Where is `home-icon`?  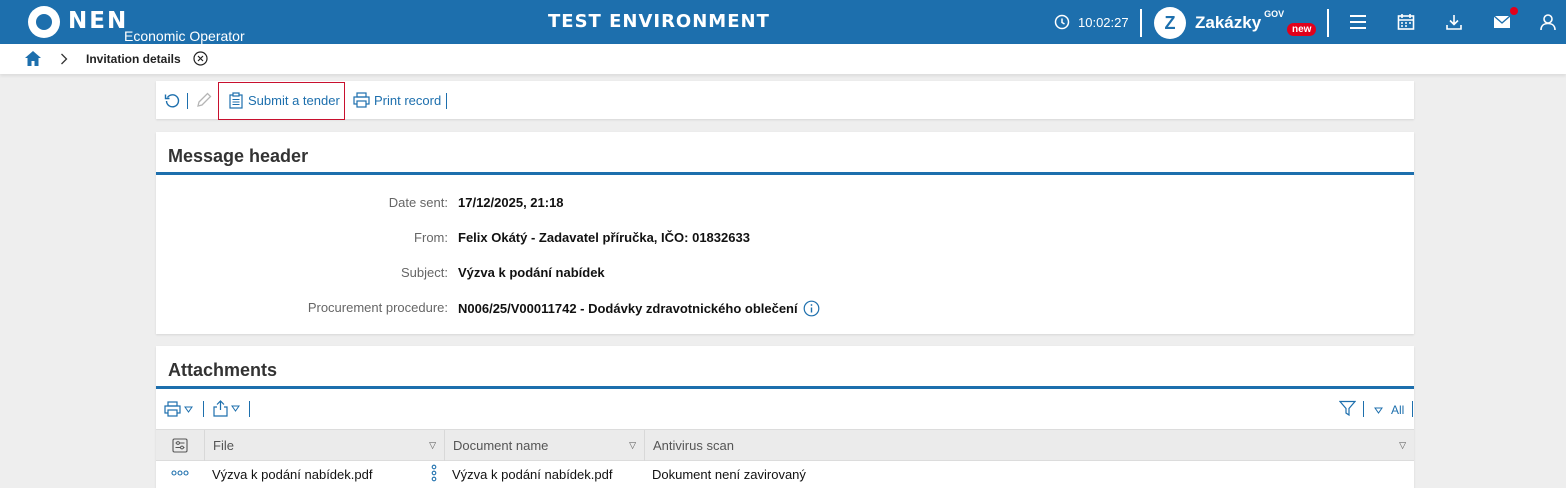 home-icon is located at coordinates (33, 61).